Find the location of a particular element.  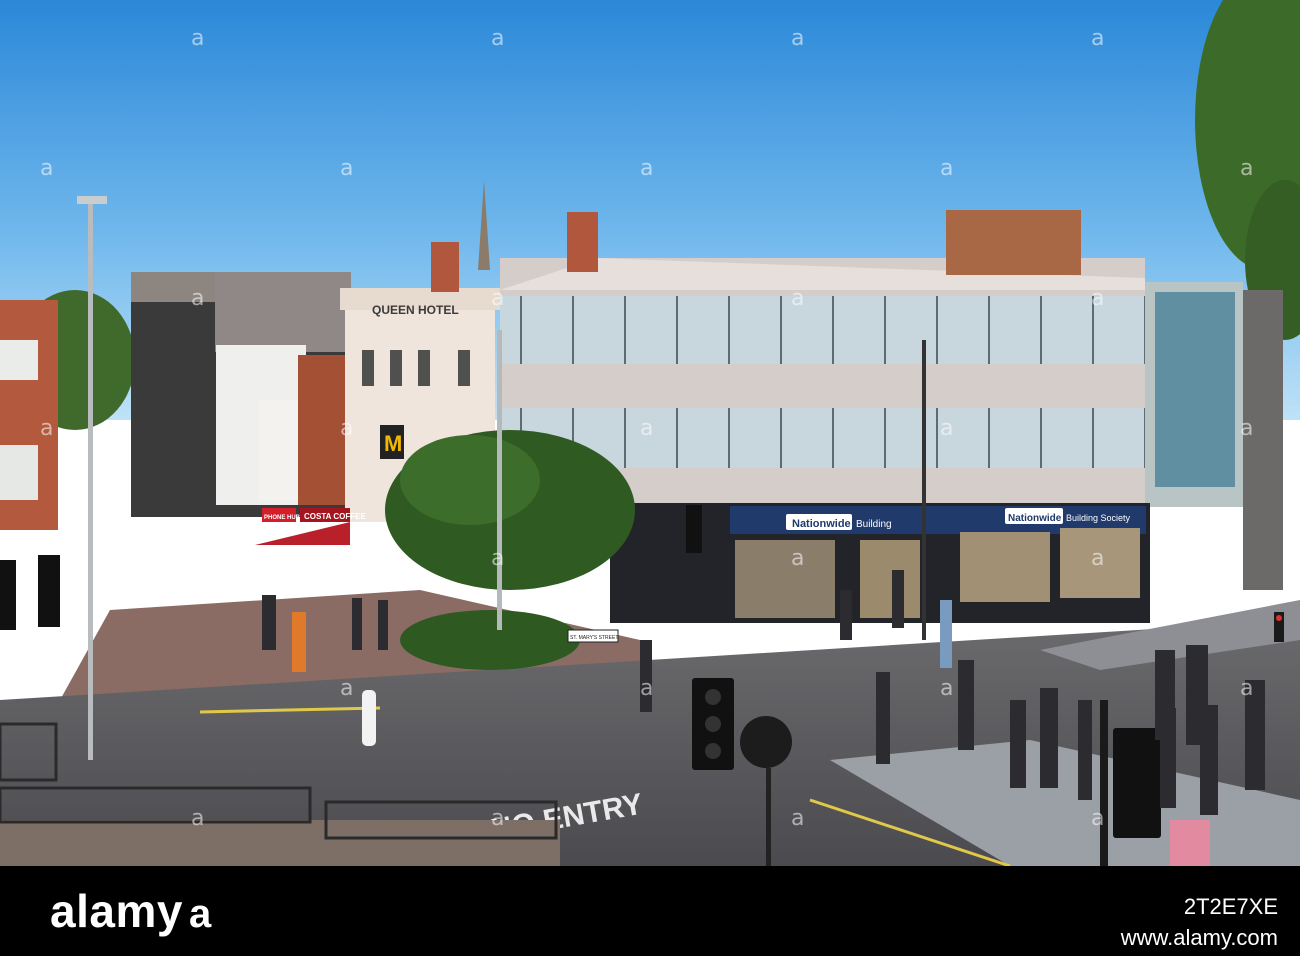

shrub-island is located at coordinates (490, 640).